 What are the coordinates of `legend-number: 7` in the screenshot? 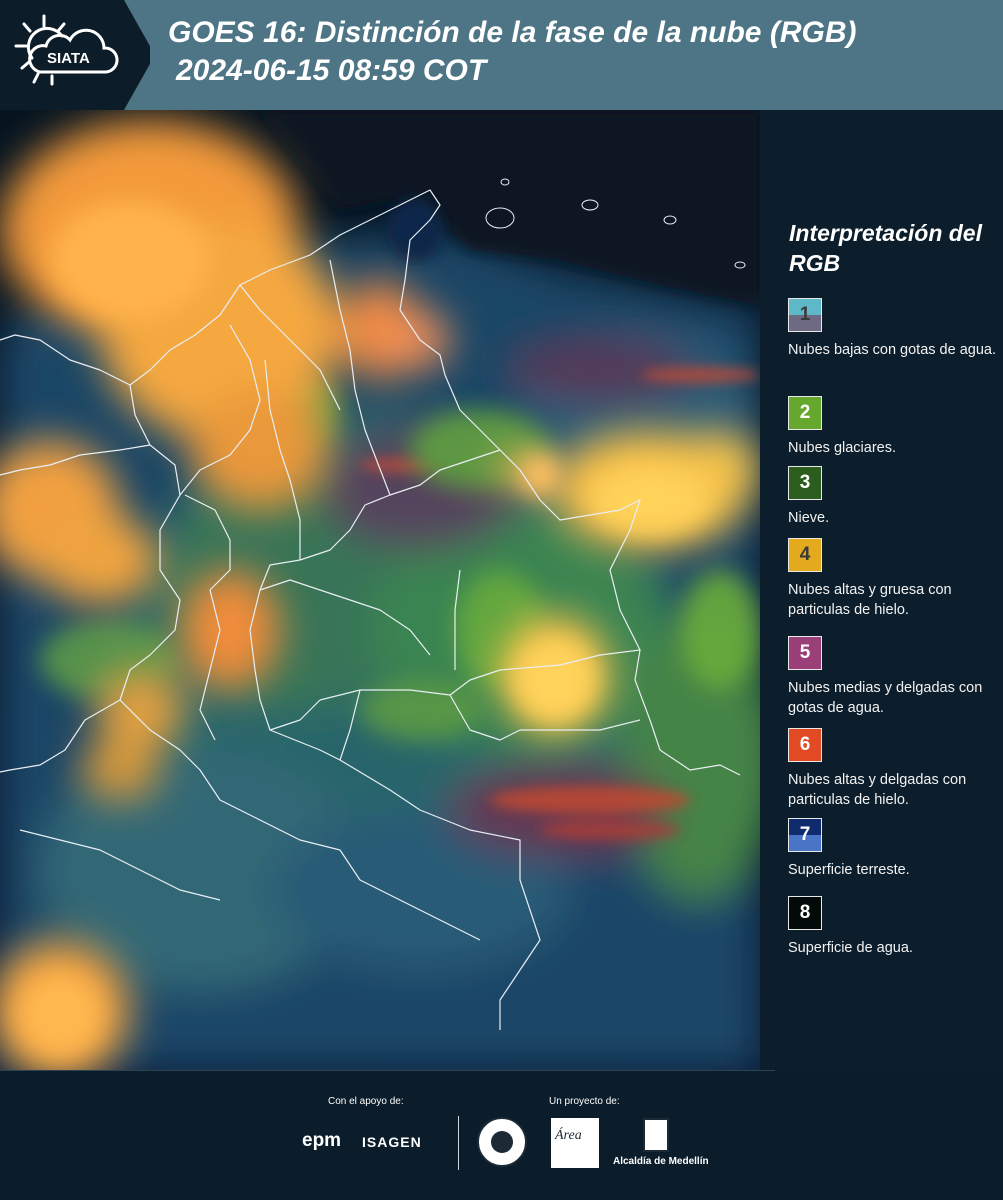 It's located at (805, 834).